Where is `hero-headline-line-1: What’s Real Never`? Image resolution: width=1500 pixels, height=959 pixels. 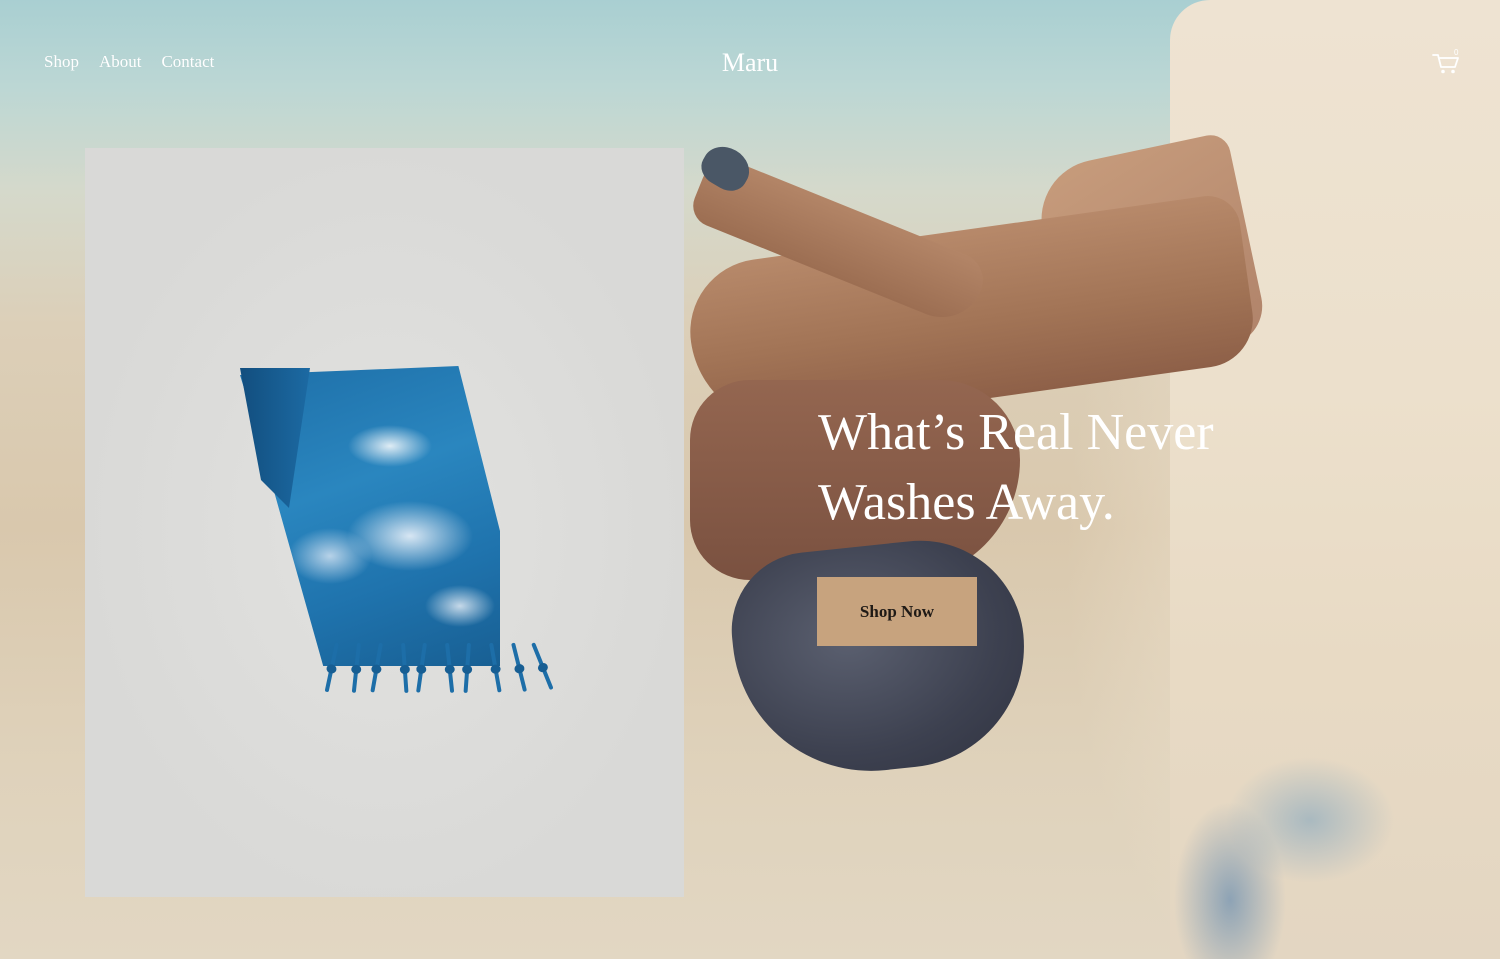
hero-headline-line-1: What’s Real Never is located at coordinates (1016, 432).